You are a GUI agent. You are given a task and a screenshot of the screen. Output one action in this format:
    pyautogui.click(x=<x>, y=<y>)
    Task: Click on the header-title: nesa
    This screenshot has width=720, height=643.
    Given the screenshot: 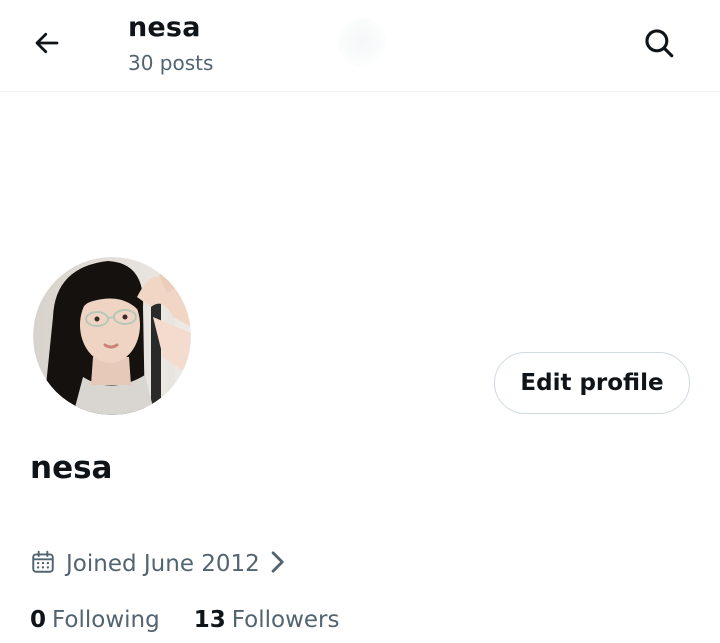 What is the action you would take?
    pyautogui.click(x=164, y=27)
    